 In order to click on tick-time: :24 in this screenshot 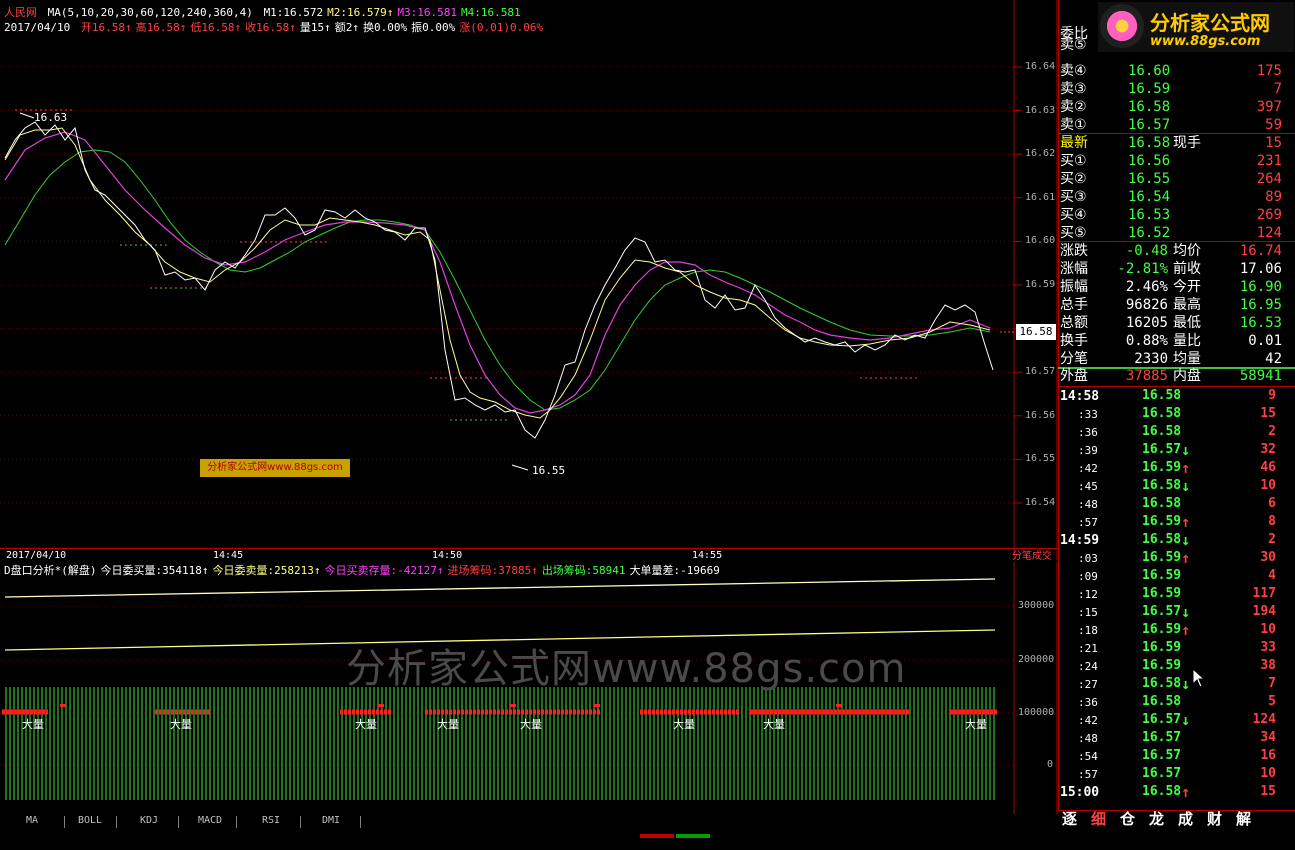, I will do `click(1088, 666)`.